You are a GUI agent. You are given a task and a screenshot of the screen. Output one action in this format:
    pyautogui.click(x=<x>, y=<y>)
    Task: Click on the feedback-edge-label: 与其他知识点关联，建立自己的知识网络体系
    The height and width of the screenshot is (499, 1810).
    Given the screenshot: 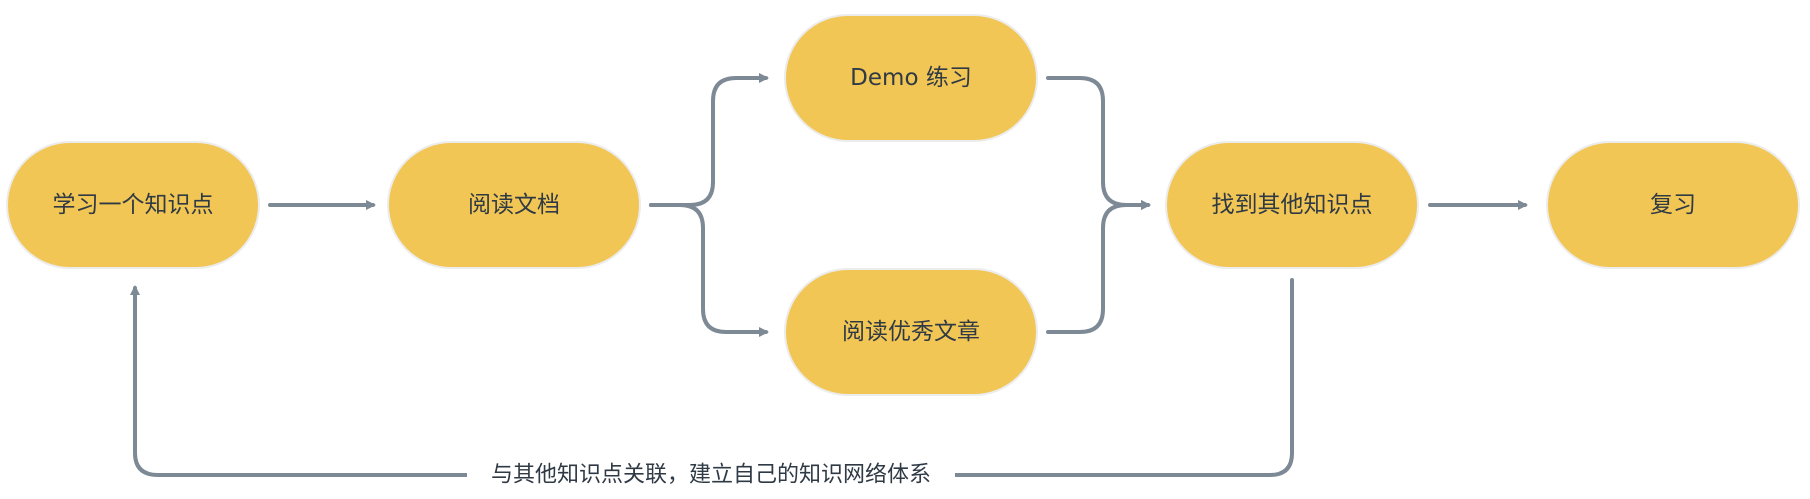 What is the action you would take?
    pyautogui.click(x=711, y=475)
    